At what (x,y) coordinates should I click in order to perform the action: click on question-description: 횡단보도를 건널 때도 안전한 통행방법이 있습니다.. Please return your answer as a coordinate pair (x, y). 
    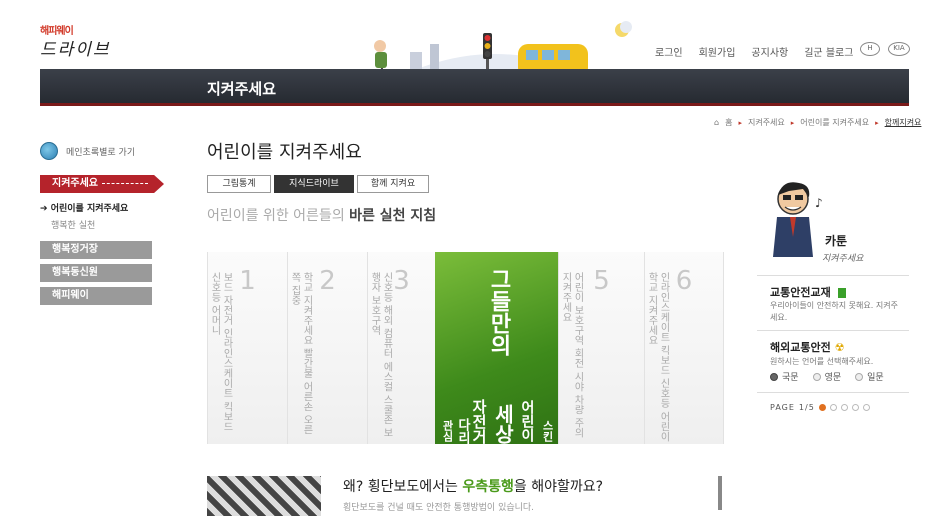
    Looking at the image, I should click on (439, 508).